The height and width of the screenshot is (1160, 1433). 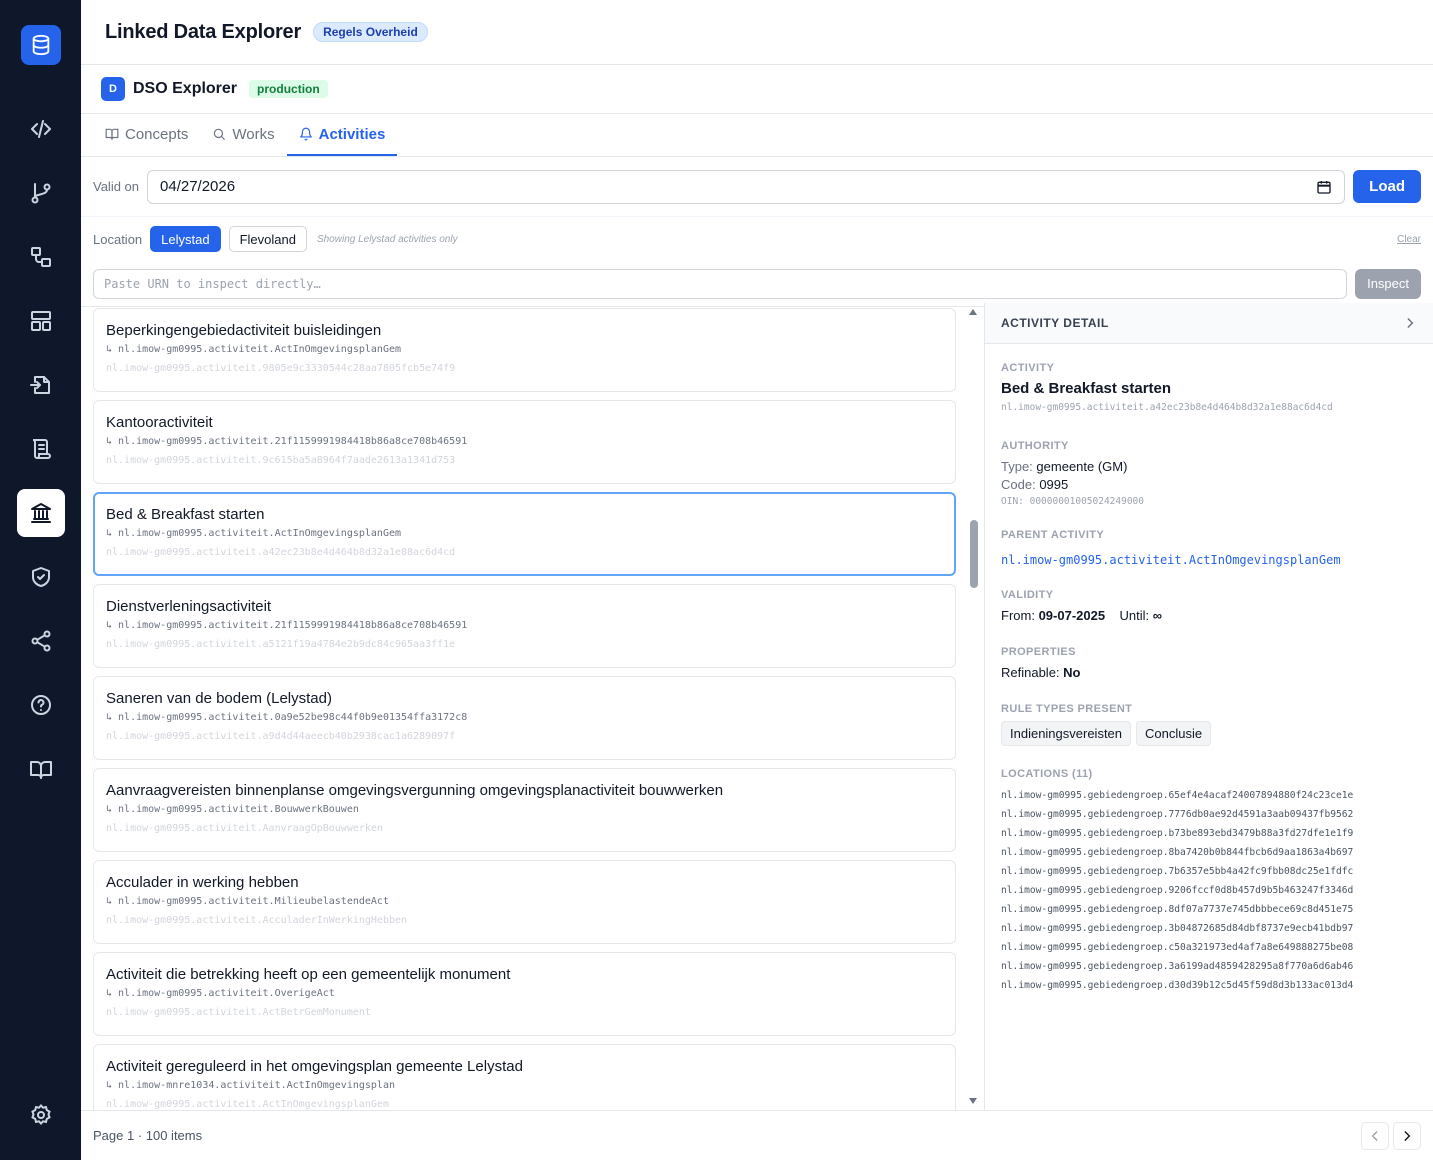 I want to click on sidebar, so click(x=40, y=580).